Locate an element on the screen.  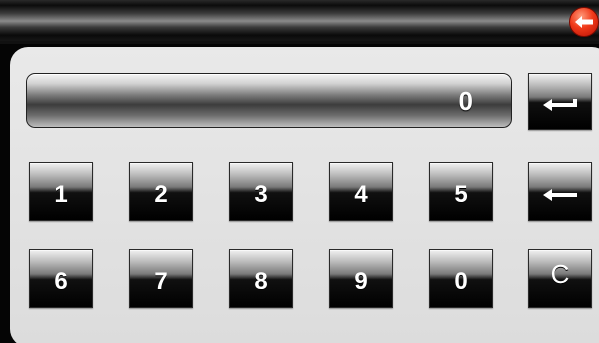
backspace-arrow-icon is located at coordinates (560, 194).